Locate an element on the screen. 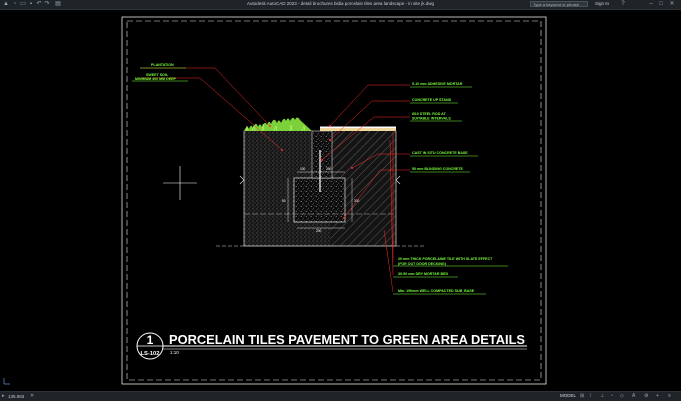 The image size is (681, 401). label-outdoor-decking: (FOR OUT DOOR DECKING) is located at coordinates (422, 264).